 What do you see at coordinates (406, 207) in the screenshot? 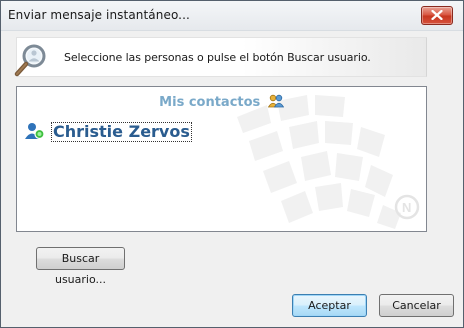
I see `svg-text: N` at bounding box center [406, 207].